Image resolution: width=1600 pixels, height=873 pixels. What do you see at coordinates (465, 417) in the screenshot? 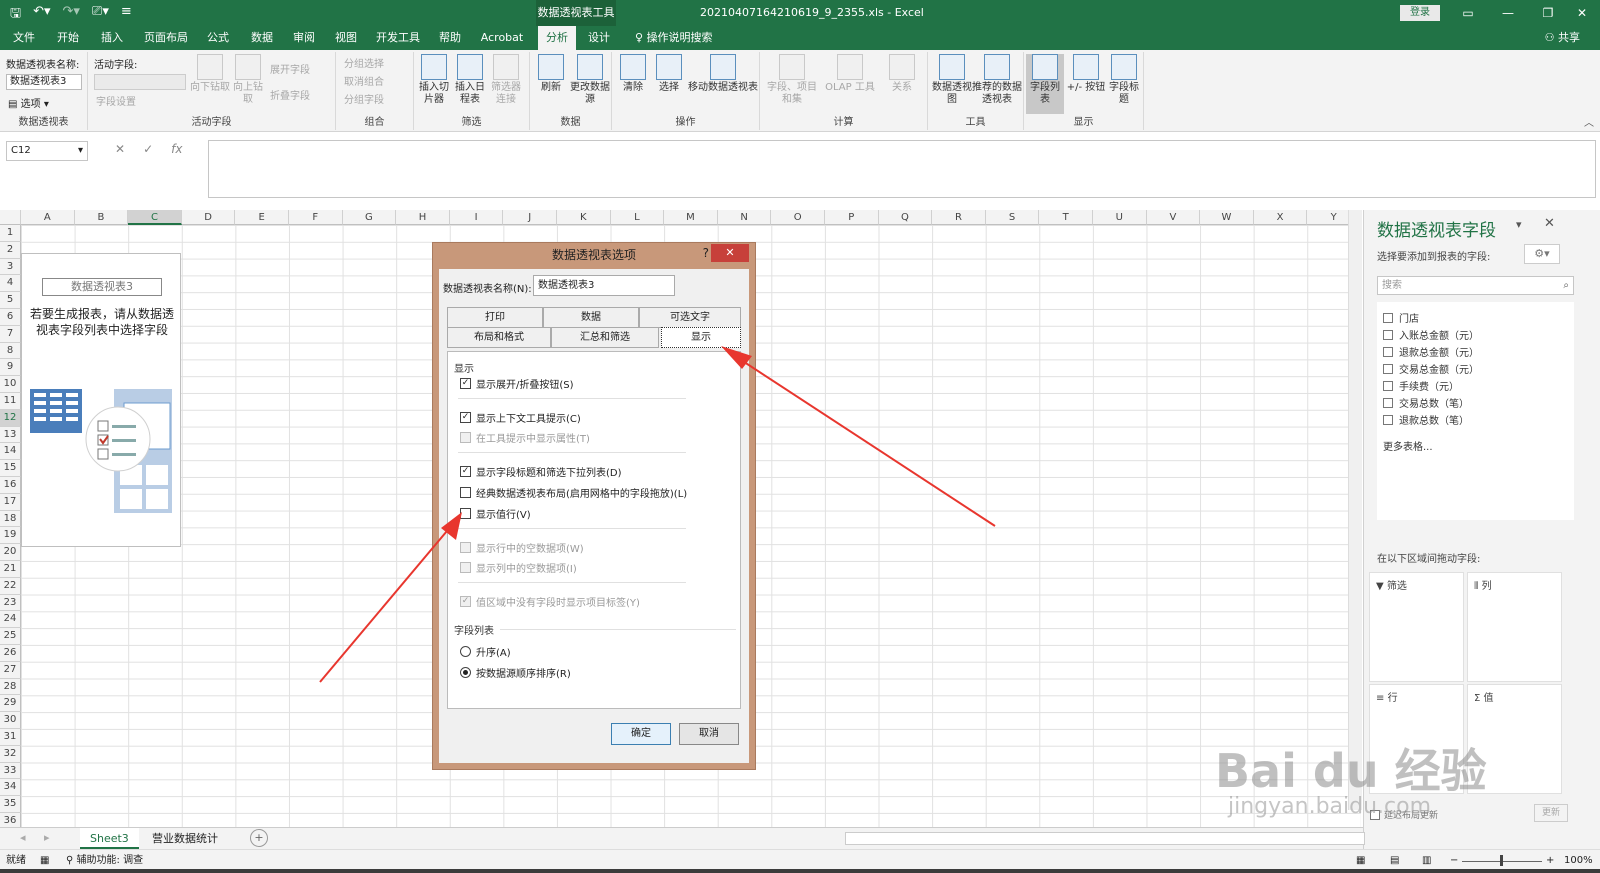
I see `option-checkbox: ✓` at bounding box center [465, 417].